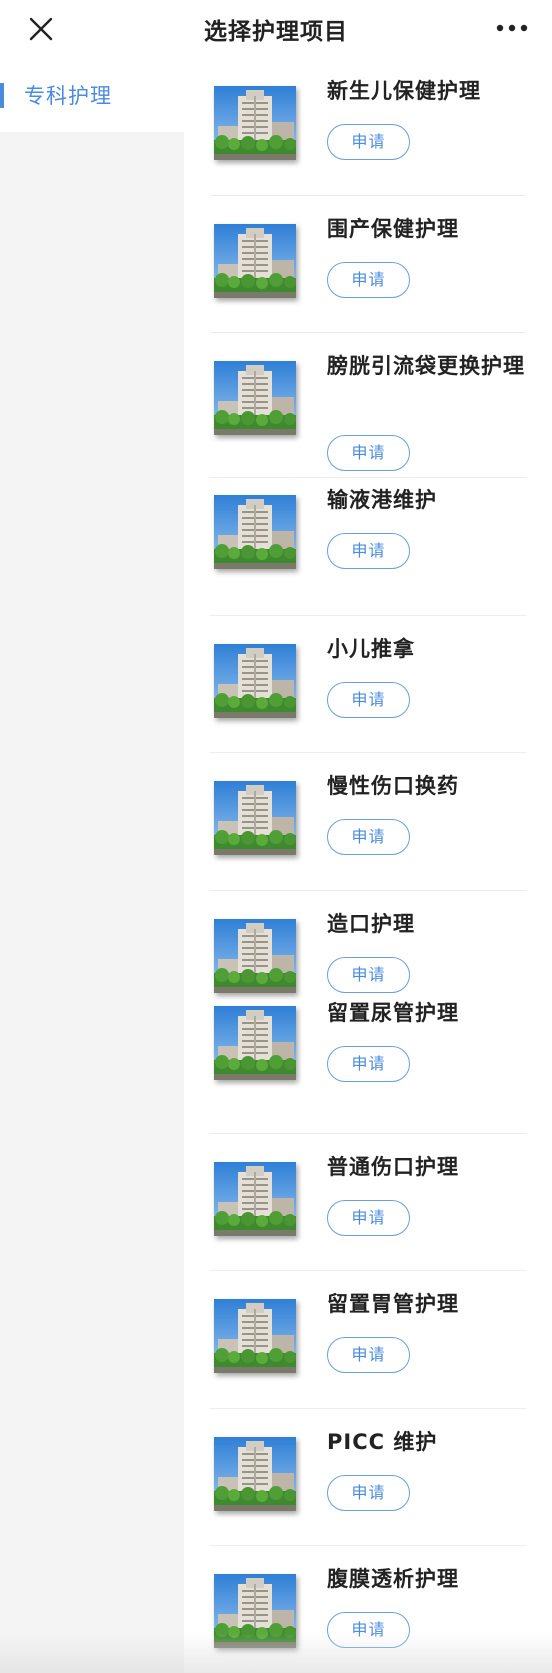 This screenshot has height=1673, width=552. I want to click on list-item: 膀胱引流袋更换护理申请, so click(368, 405).